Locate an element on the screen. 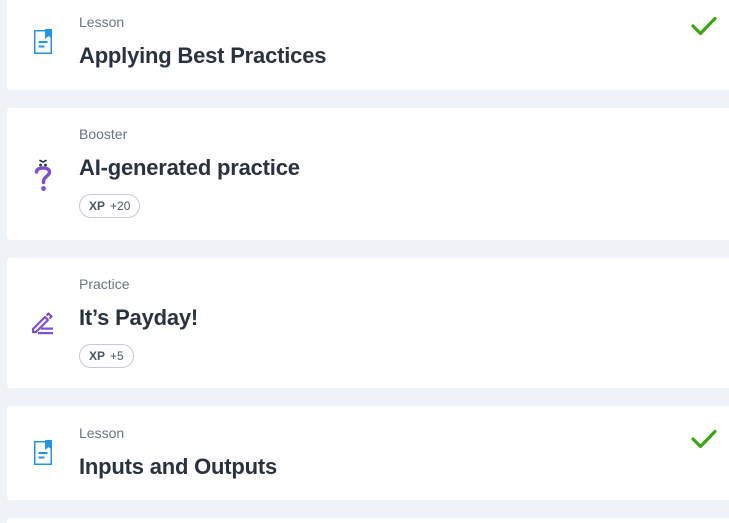  xp-badge: XP +5 is located at coordinates (106, 356).